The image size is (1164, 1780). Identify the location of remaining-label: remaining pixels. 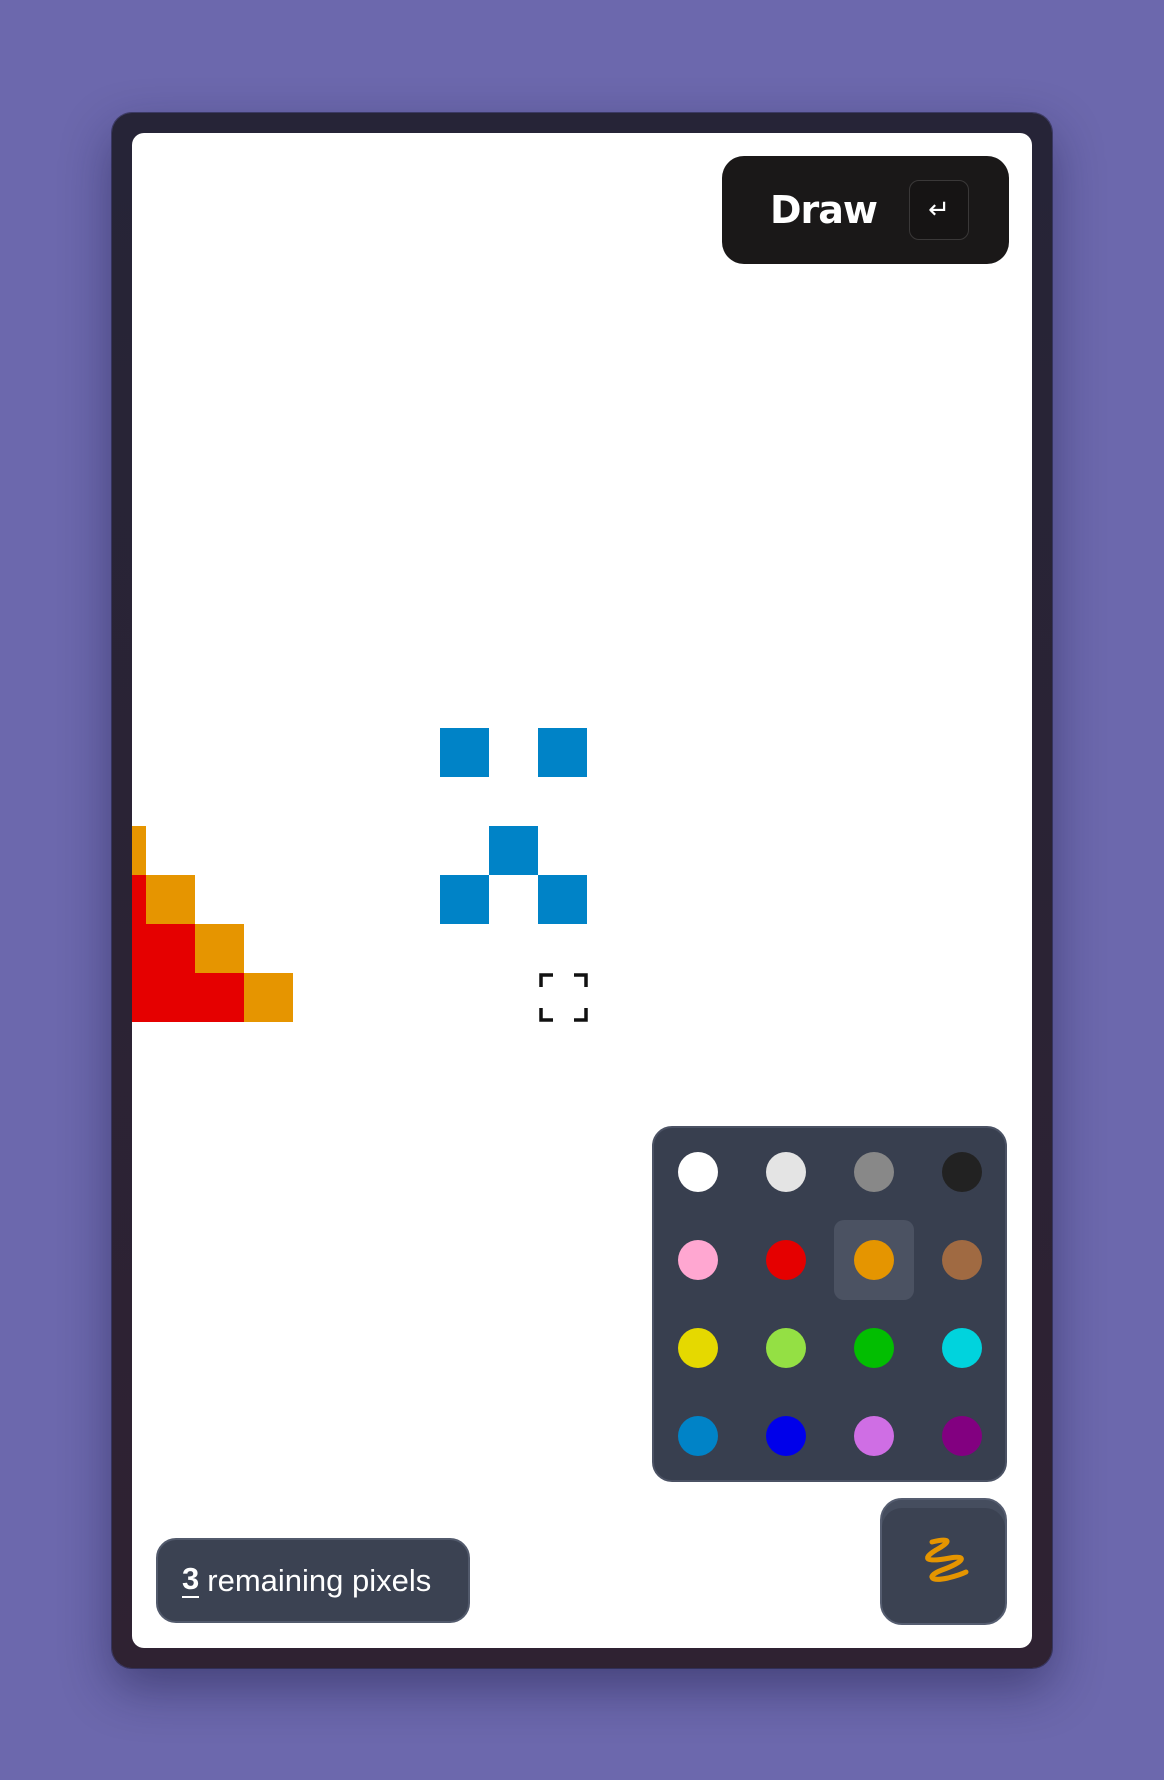
(319, 1580).